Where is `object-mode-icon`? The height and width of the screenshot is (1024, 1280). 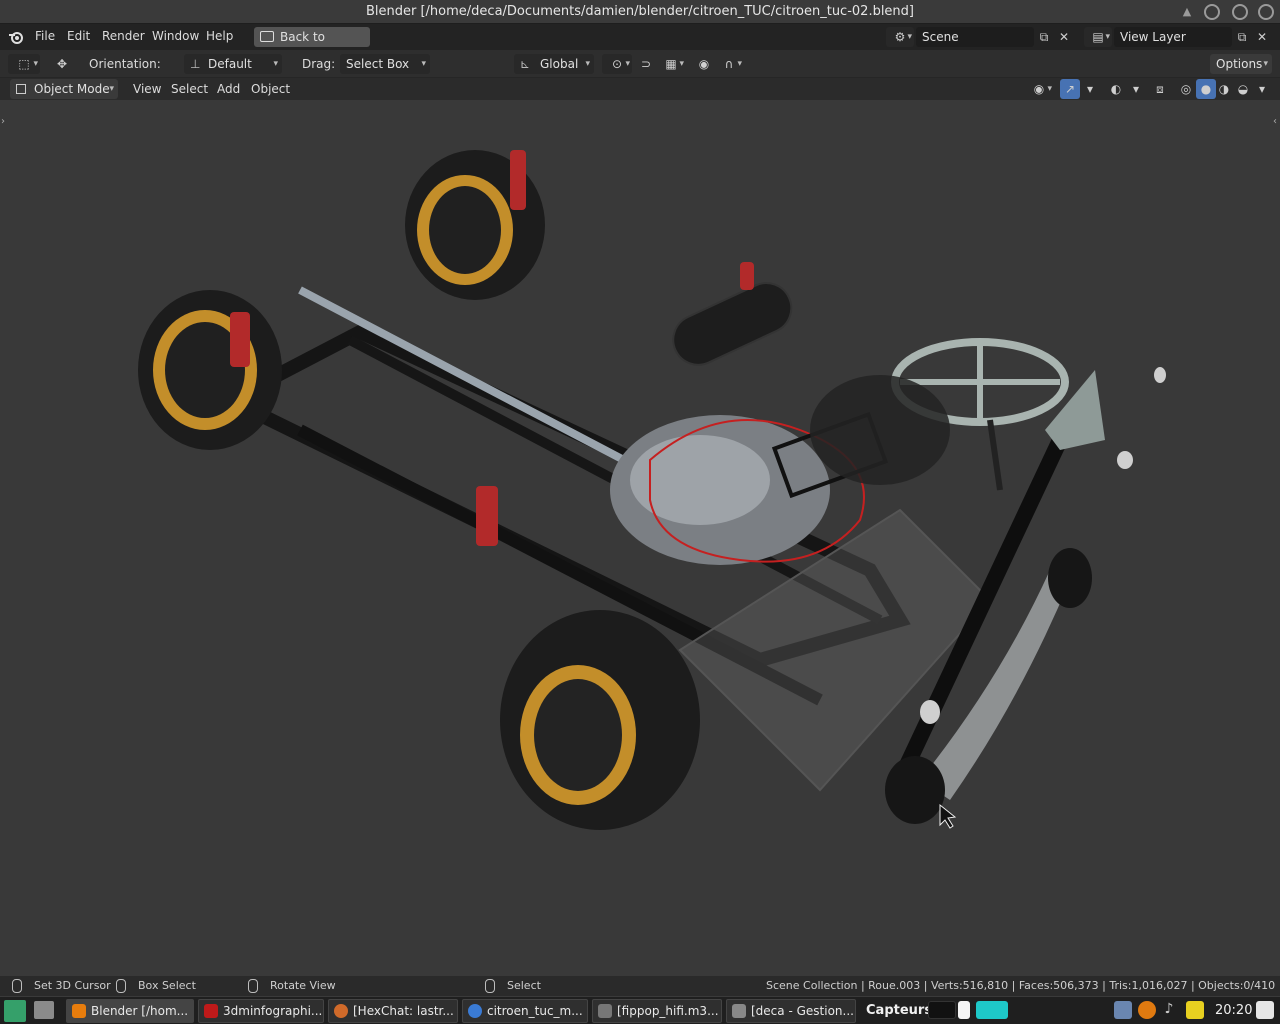
object-mode-icon is located at coordinates (21, 89).